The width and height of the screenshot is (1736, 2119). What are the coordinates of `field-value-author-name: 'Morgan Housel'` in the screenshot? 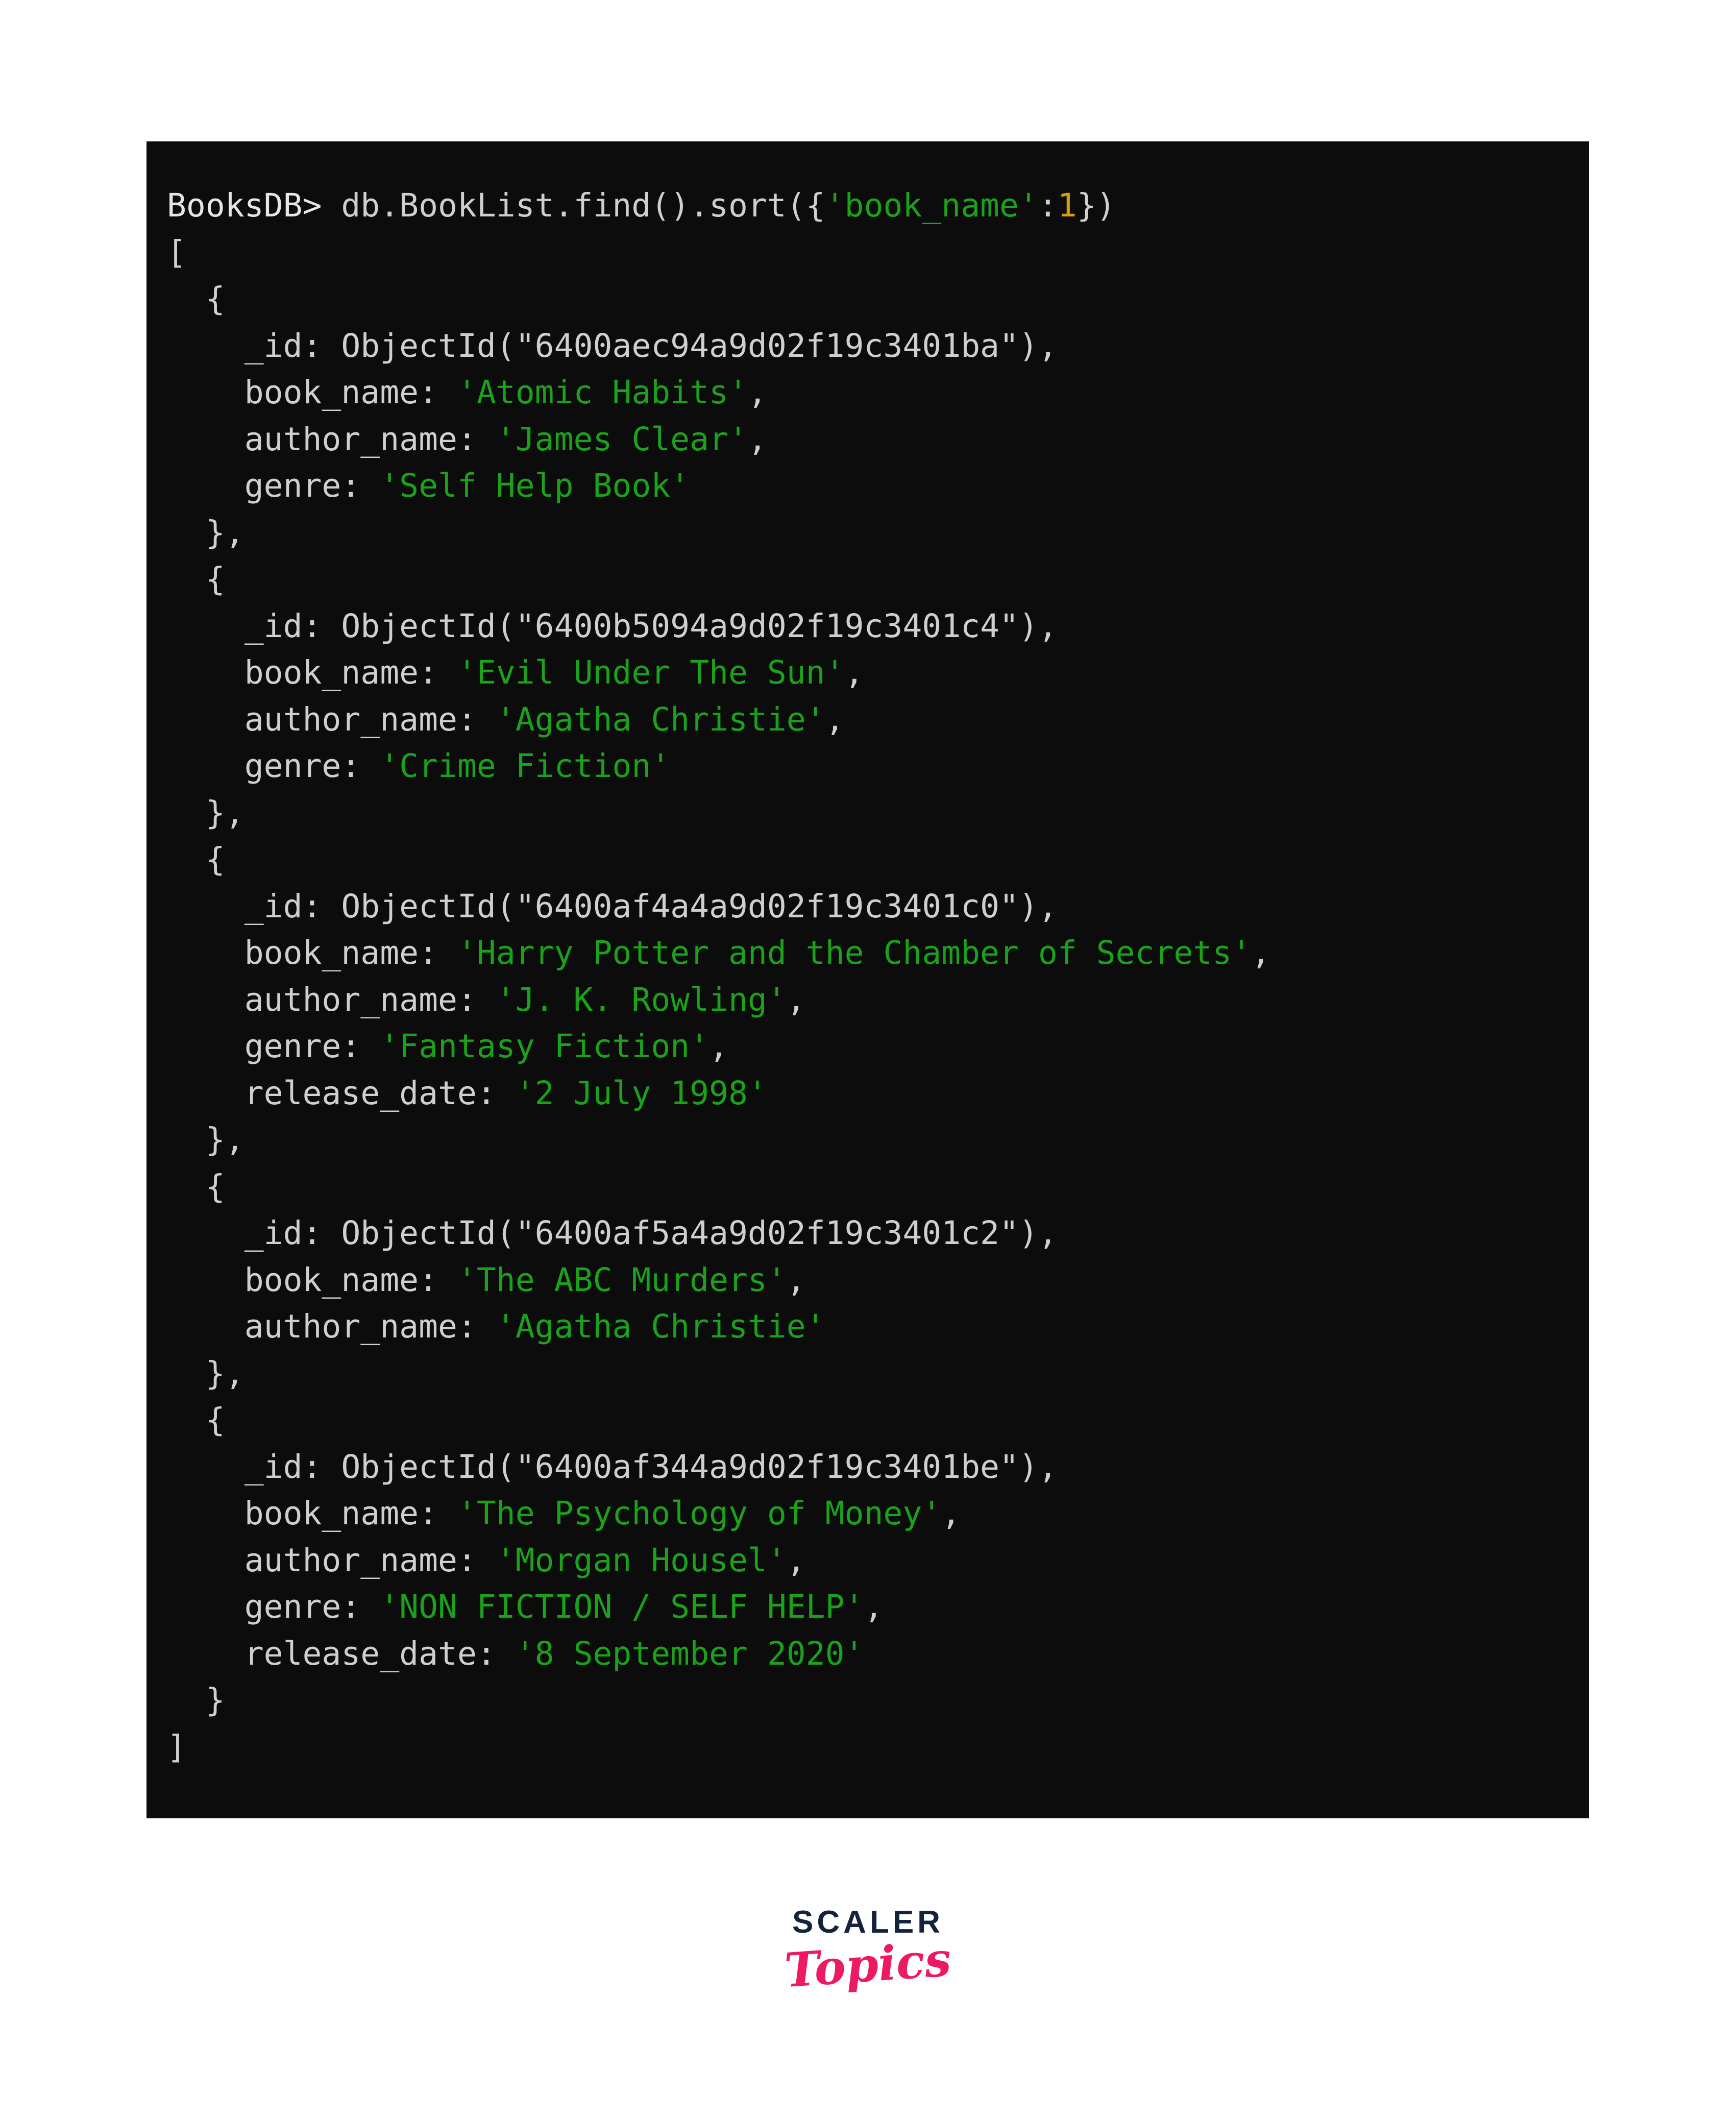 It's located at (641, 1560).